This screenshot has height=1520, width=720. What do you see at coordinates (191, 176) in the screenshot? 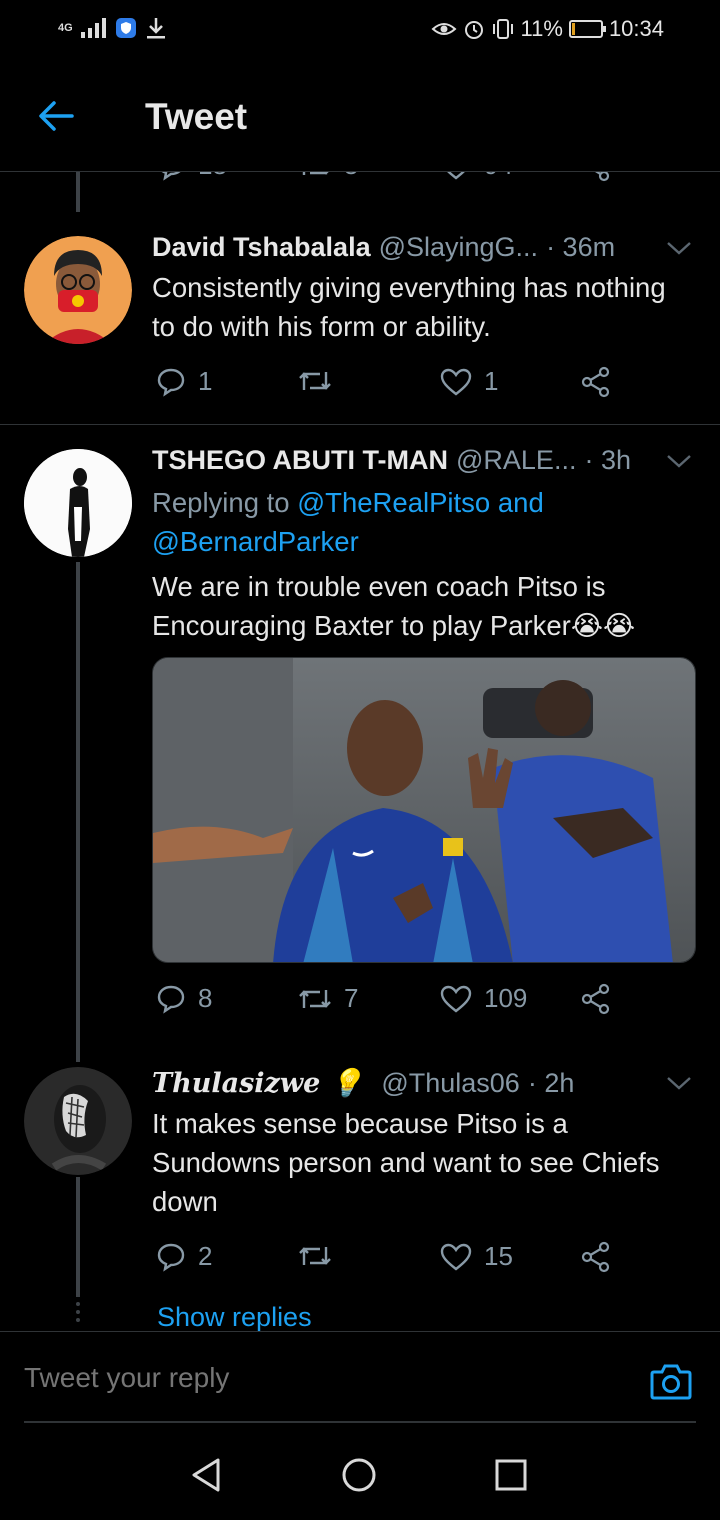
I see `reply-button: 18` at bounding box center [191, 176].